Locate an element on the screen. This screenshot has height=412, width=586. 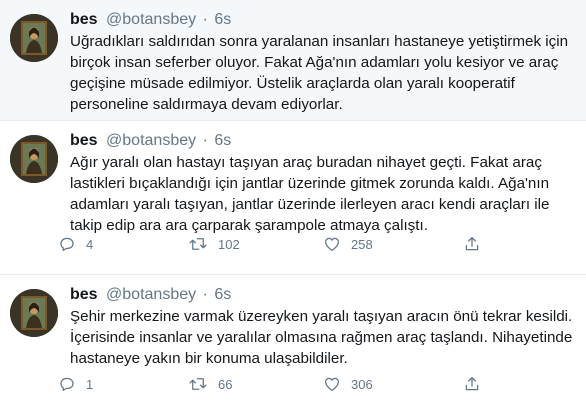
like-button: 258 is located at coordinates (348, 244).